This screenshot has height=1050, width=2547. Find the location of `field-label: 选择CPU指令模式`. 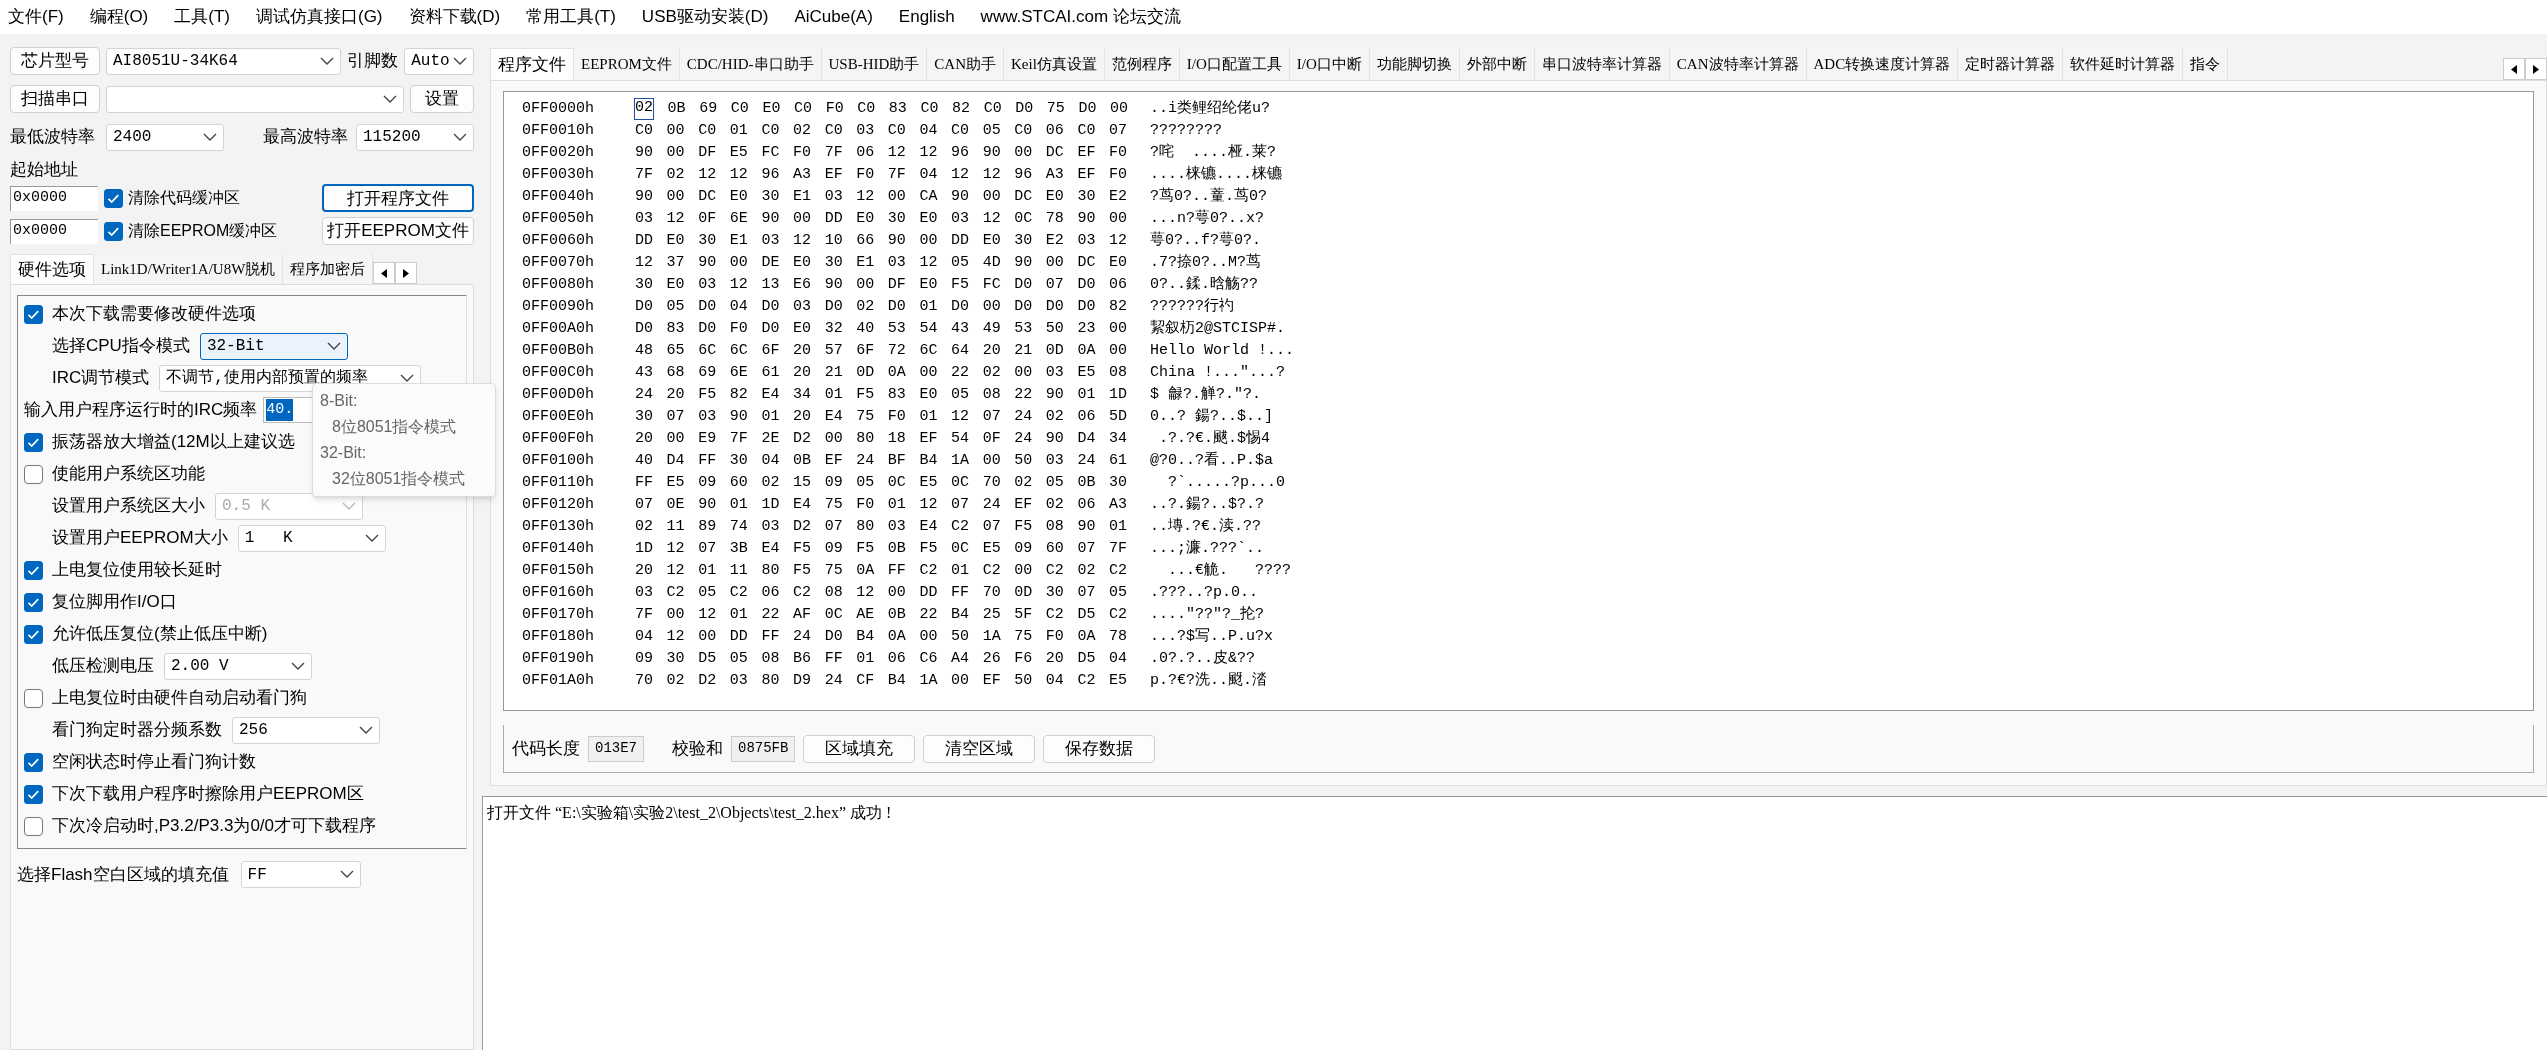

field-label: 选择CPU指令模式 is located at coordinates (121, 346).